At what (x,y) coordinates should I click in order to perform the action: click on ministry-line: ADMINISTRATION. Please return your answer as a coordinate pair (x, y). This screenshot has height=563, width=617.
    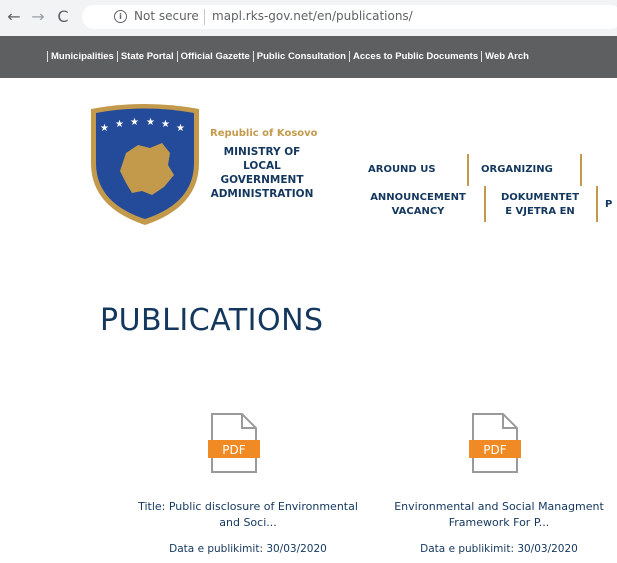
    Looking at the image, I should click on (262, 194).